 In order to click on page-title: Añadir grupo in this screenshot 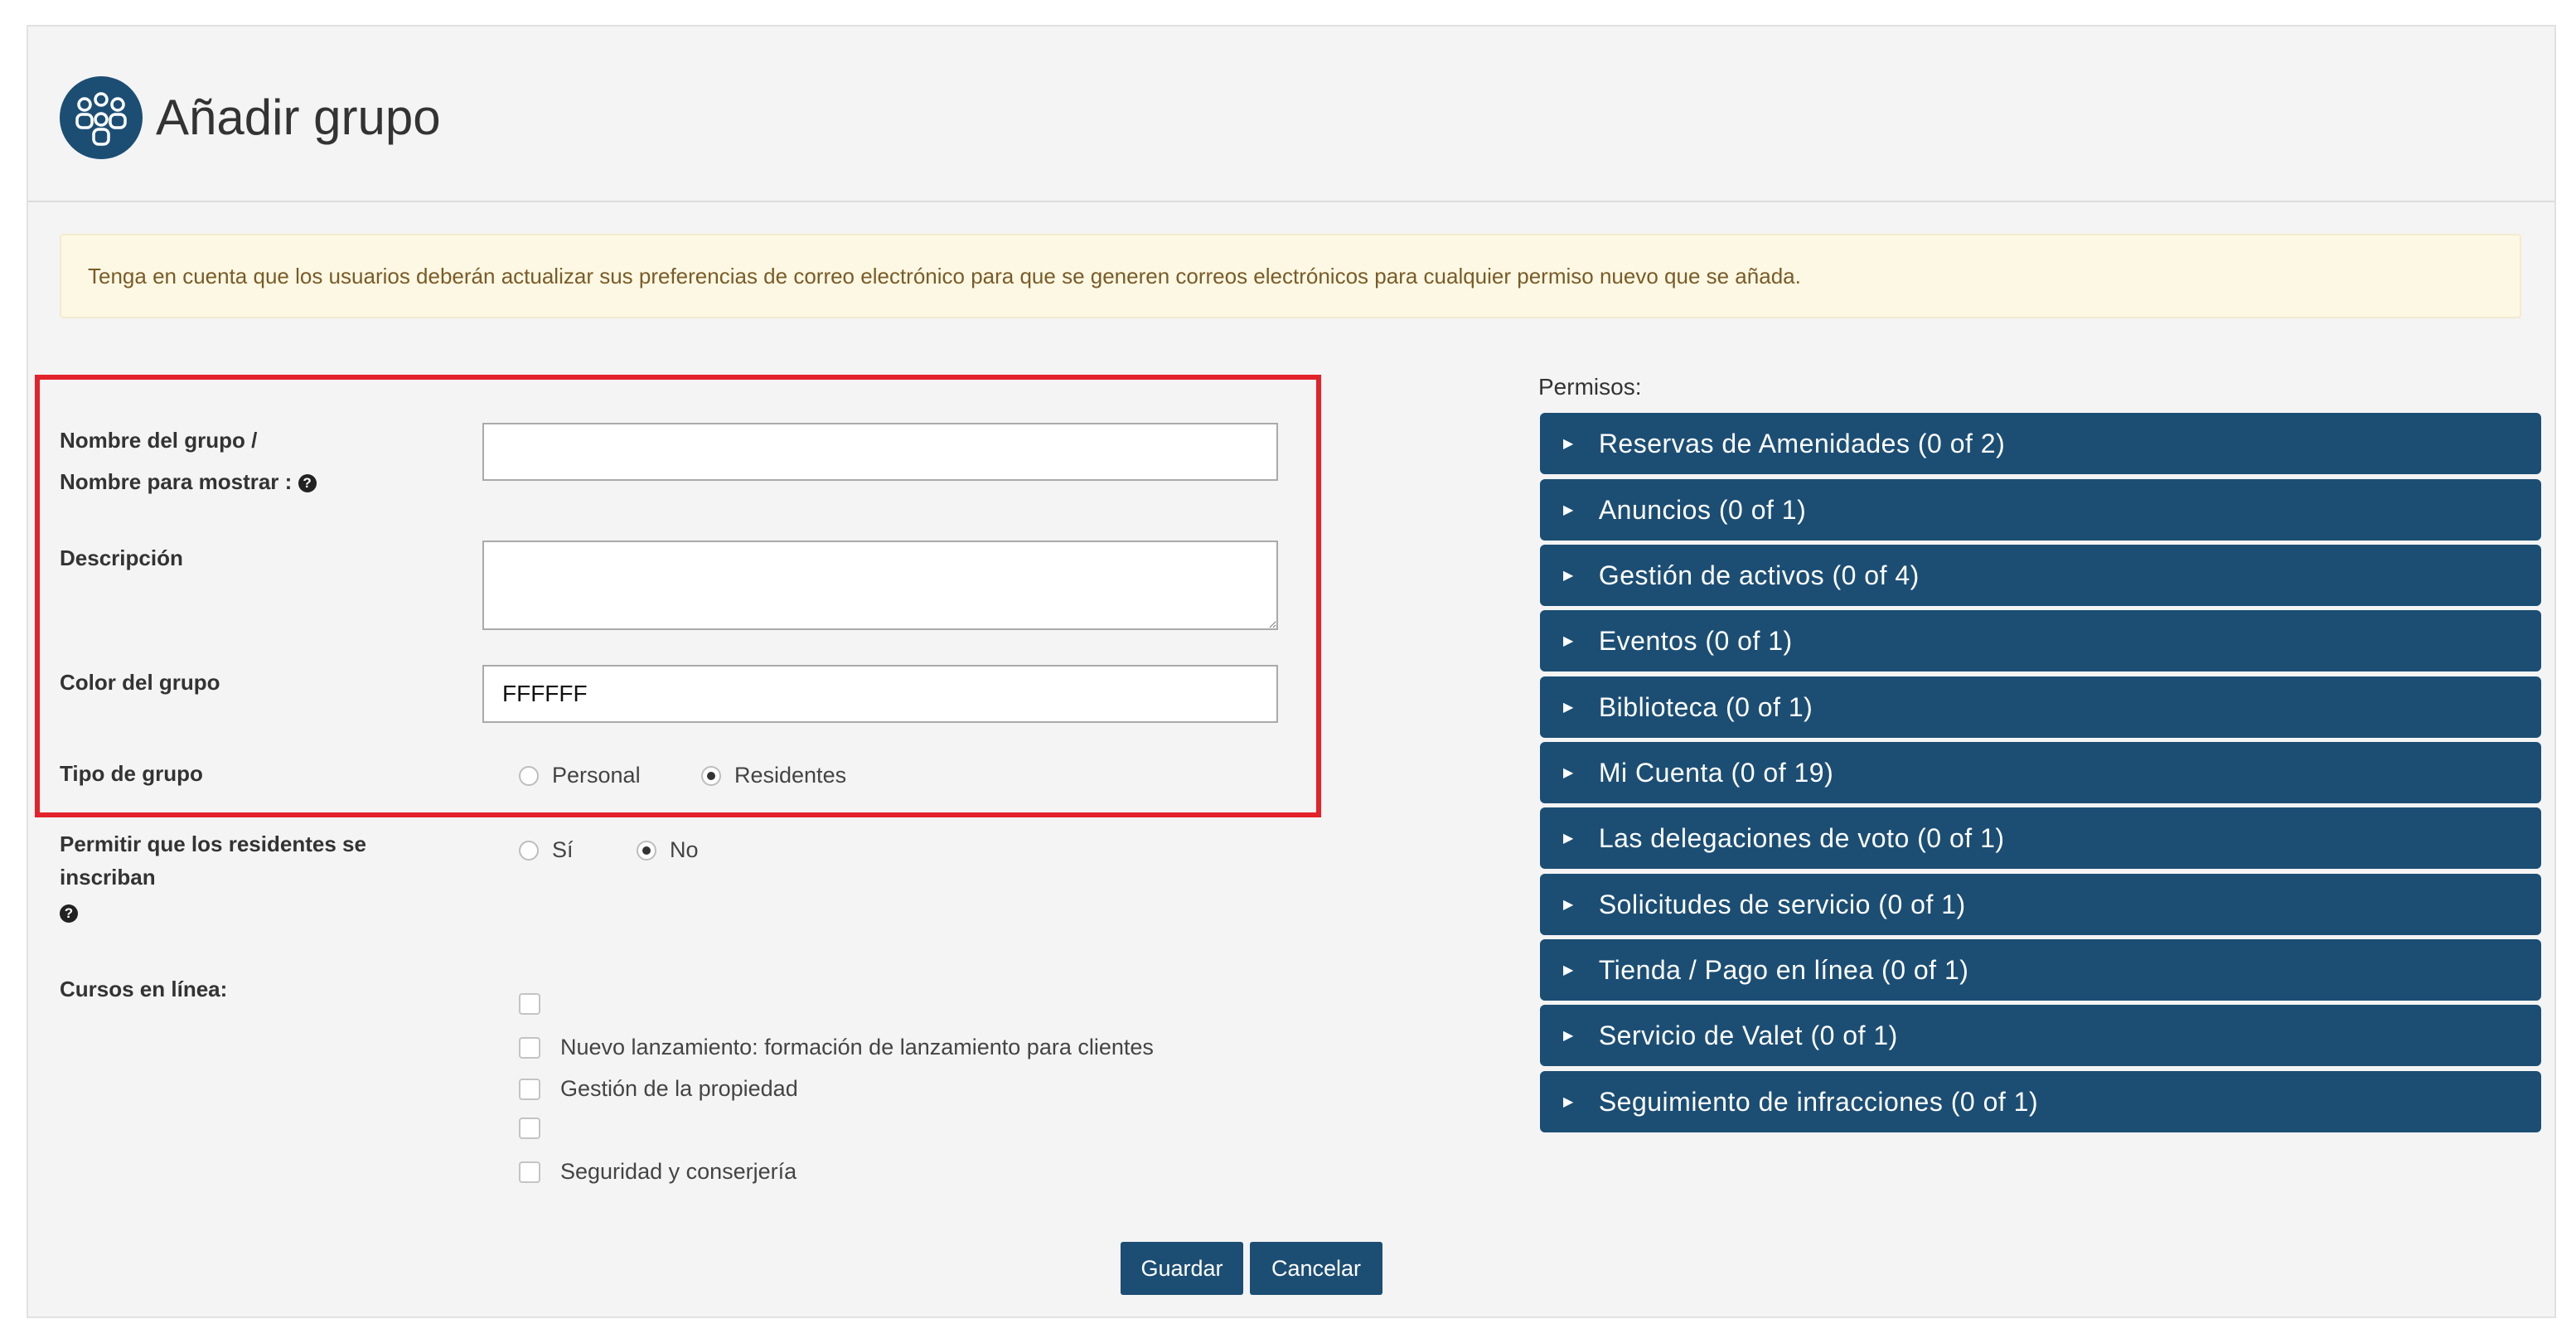, I will do `click(298, 118)`.